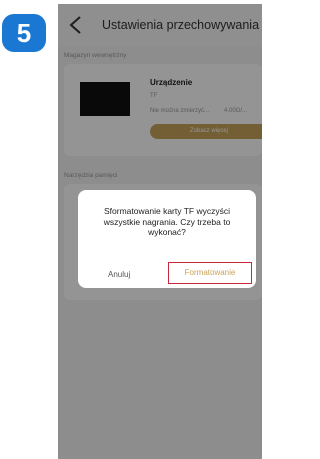  What do you see at coordinates (119, 274) in the screenshot?
I see `cancel-button: Anuluj` at bounding box center [119, 274].